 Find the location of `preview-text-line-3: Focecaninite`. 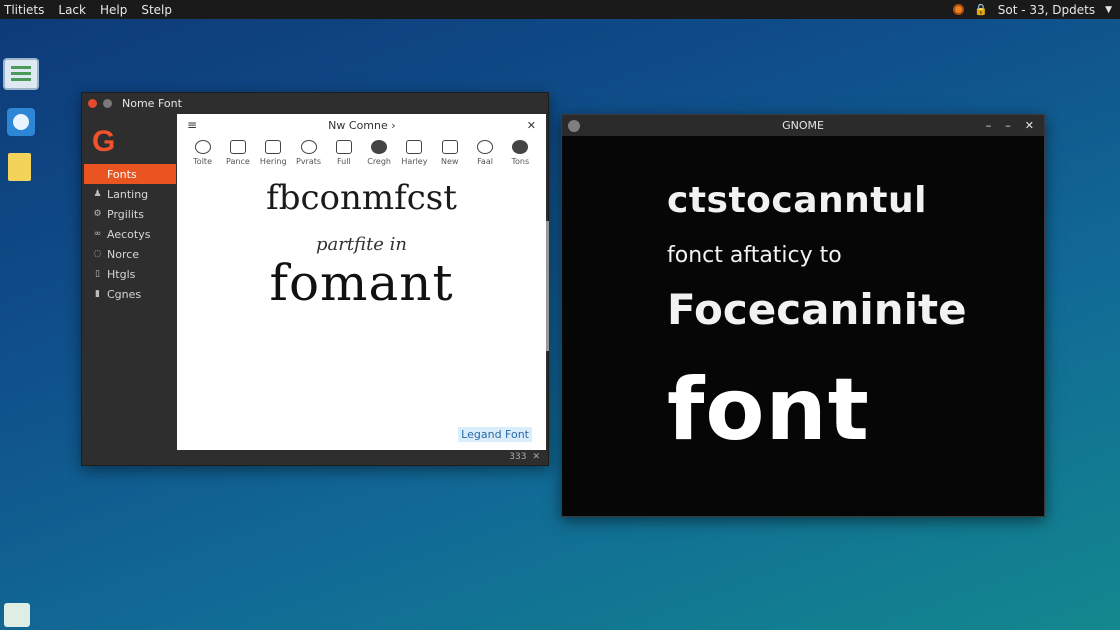

preview-text-line-3: Focecaninite is located at coordinates (817, 309).